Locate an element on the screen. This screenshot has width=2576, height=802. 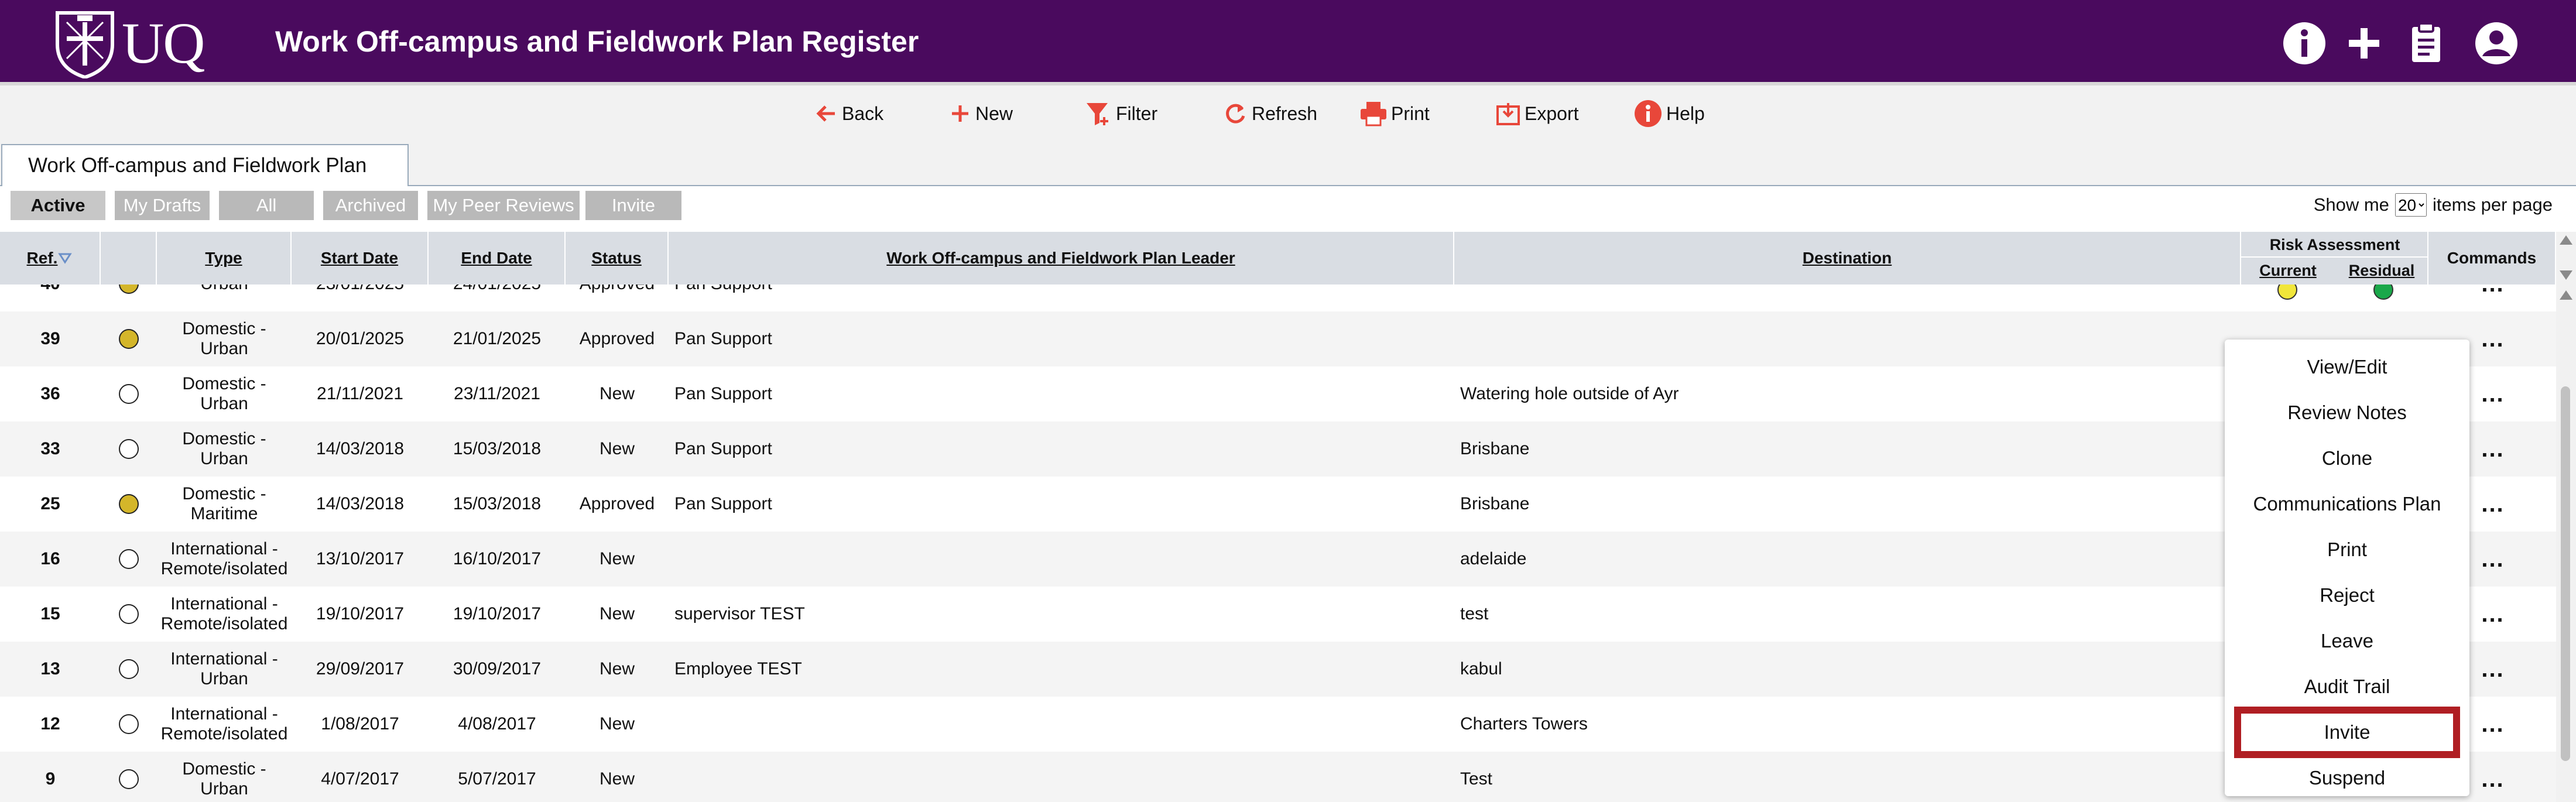
column-header-indicator is located at coordinates (129, 258).